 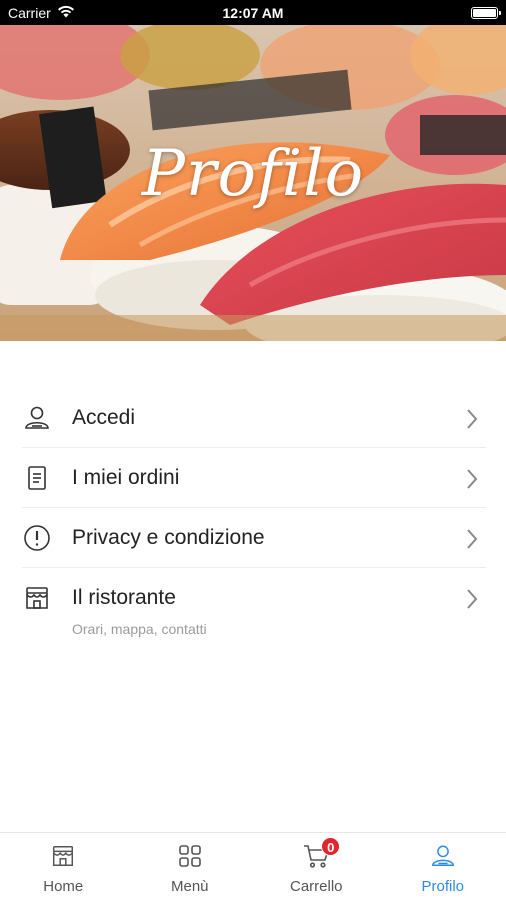 I want to click on menu-item-privacy: Privacy e condizione, so click(x=254, y=538).